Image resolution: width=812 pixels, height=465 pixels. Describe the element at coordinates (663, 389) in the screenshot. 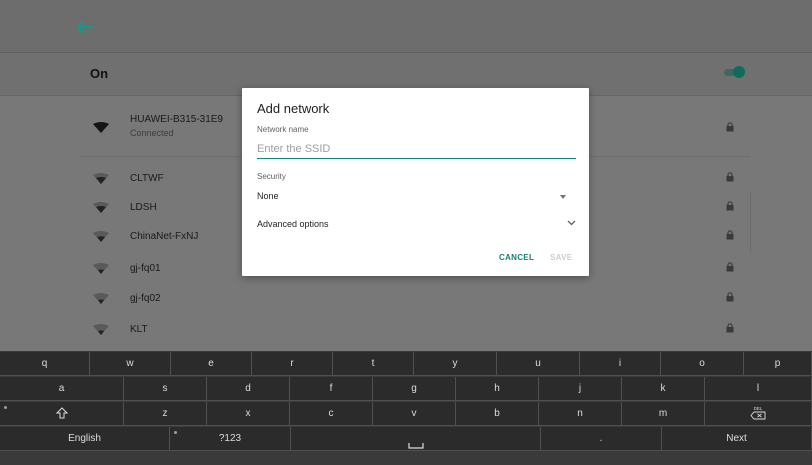

I see `key-k: k` at that location.